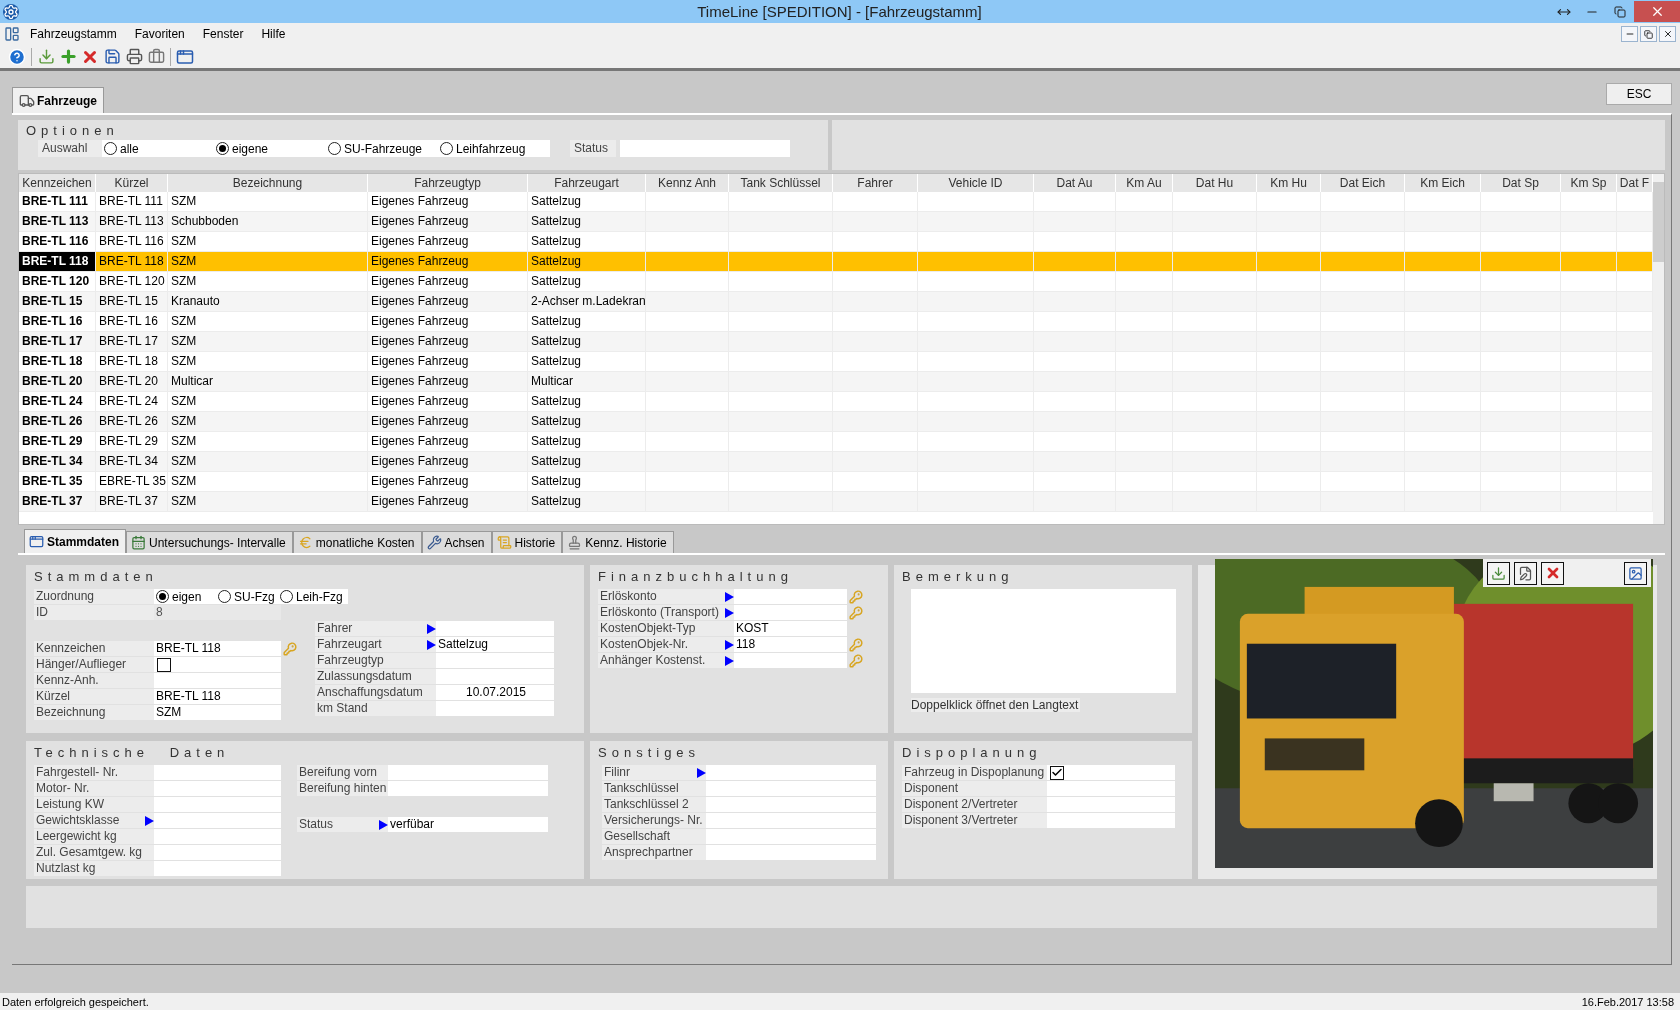 Image resolution: width=1680 pixels, height=1010 pixels. What do you see at coordinates (836, 402) in the screenshot?
I see `table-row: BRE-TL 24 BRE-TL 24 SZM Eigenes Fahrzeug Sattelzug` at bounding box center [836, 402].